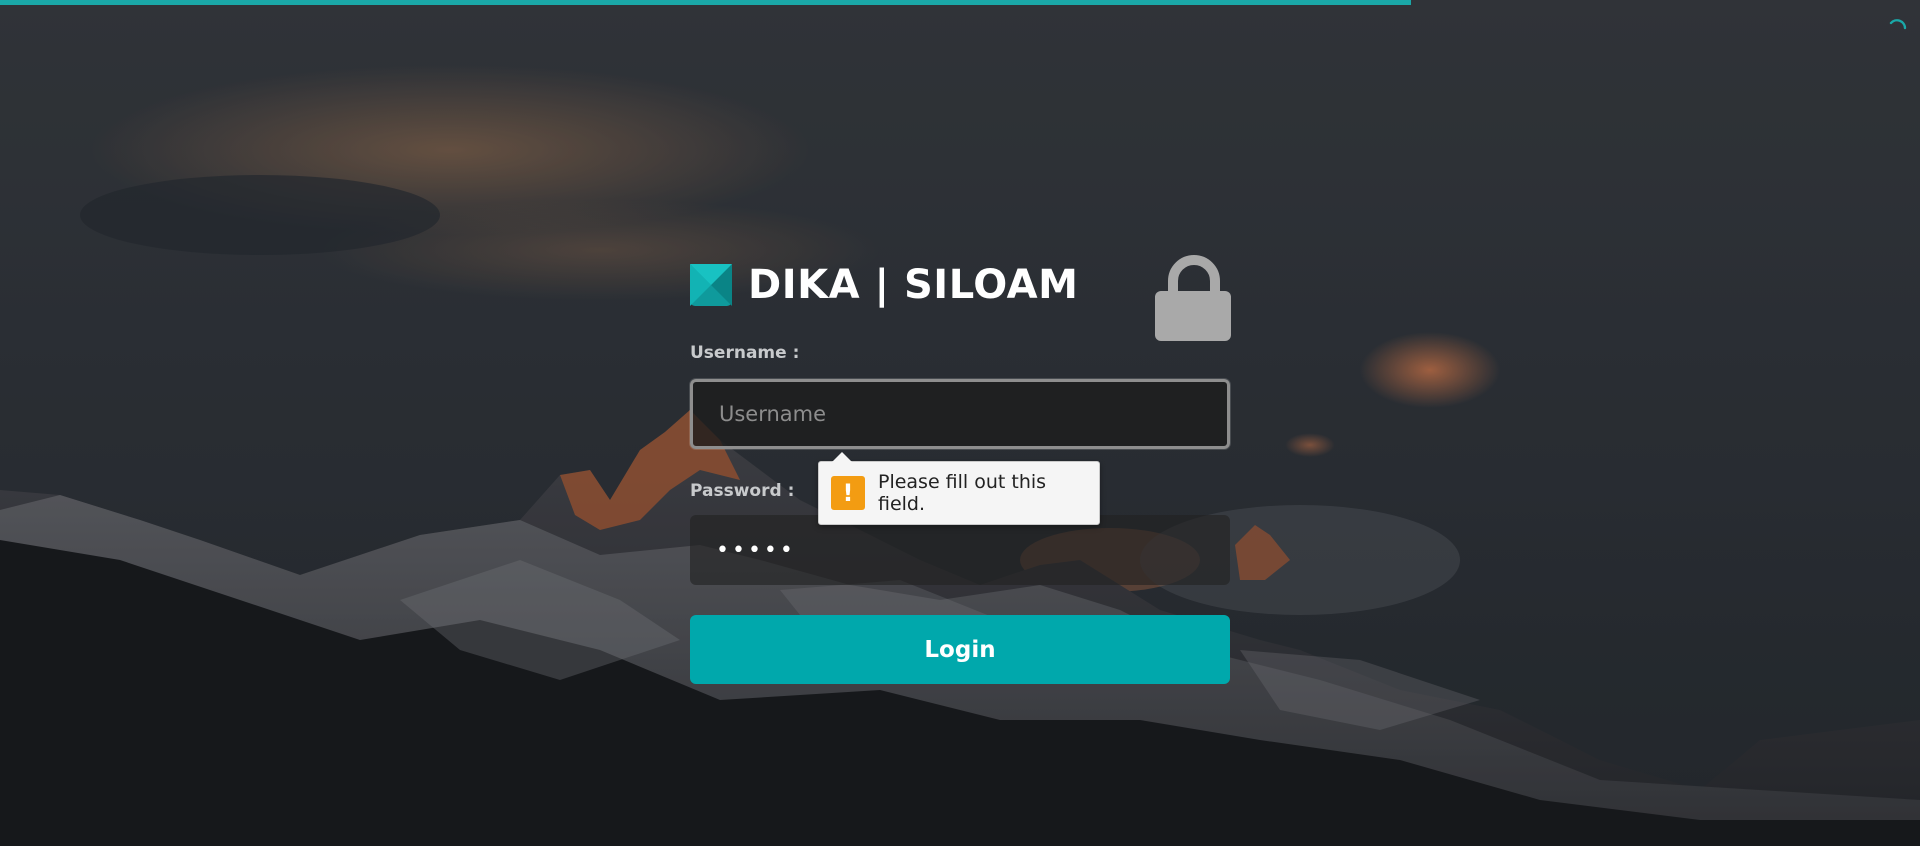 Image resolution: width=1920 pixels, height=846 pixels. What do you see at coordinates (706, 2) in the screenshot?
I see `page-loading-progress-bar` at bounding box center [706, 2].